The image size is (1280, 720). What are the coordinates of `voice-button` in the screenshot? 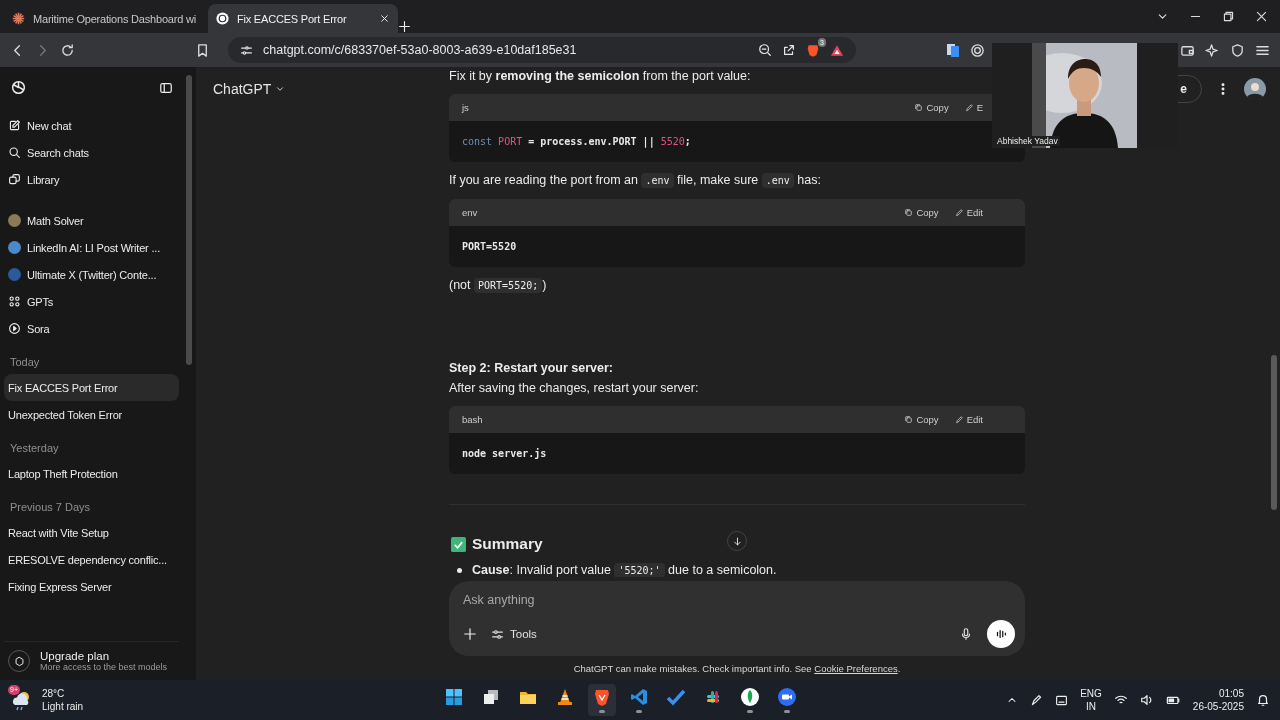 It's located at (1001, 634).